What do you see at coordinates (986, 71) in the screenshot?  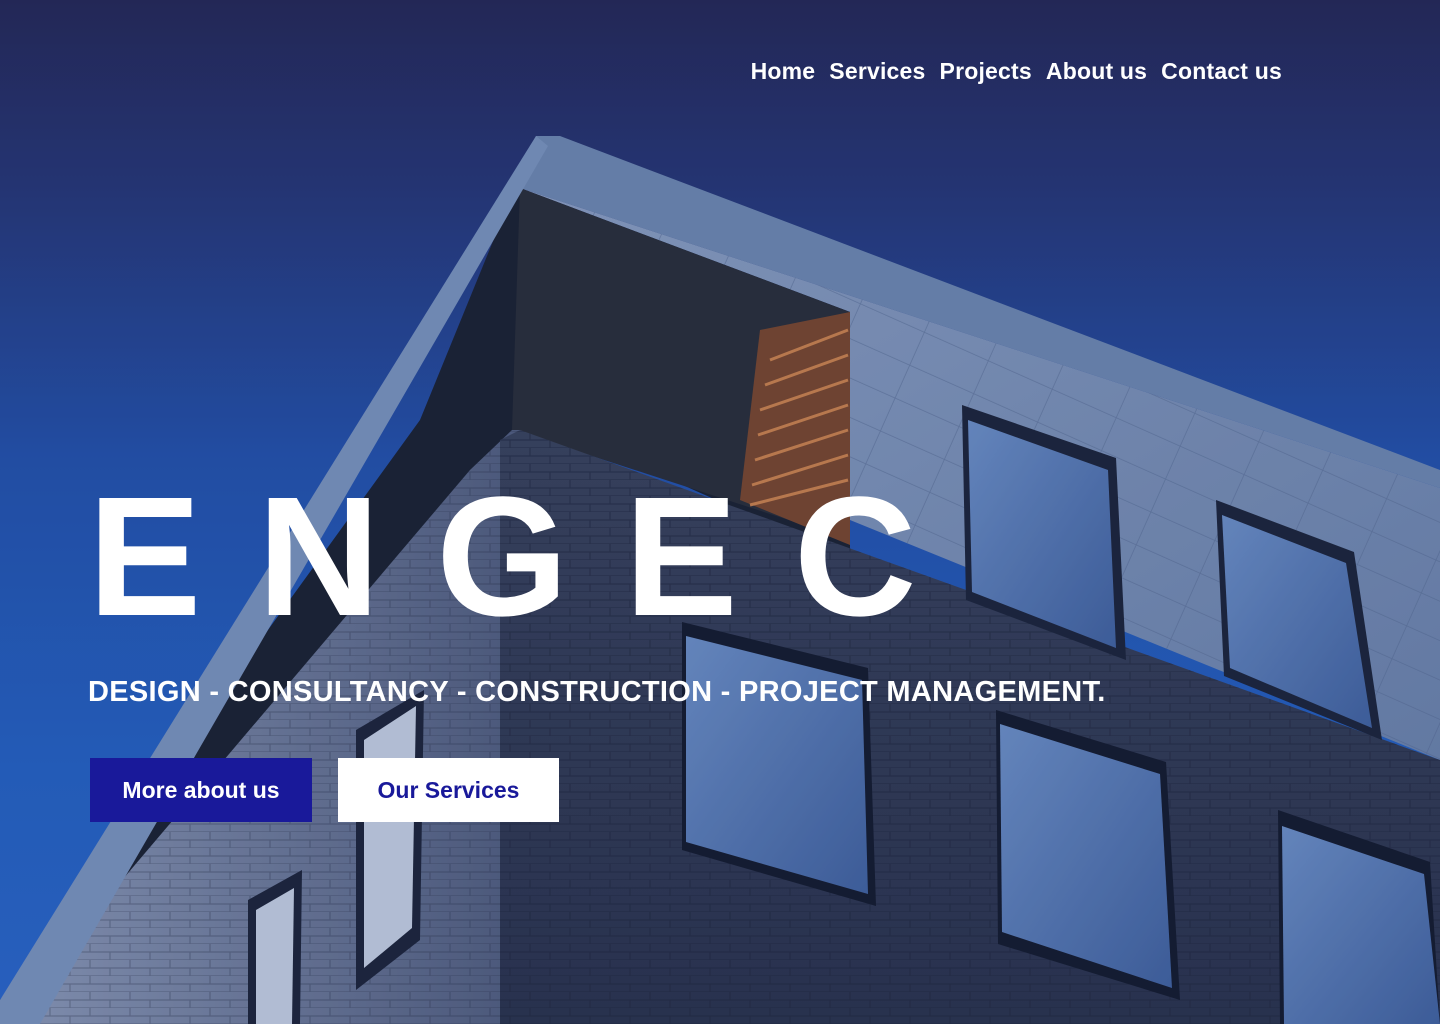 I see `nav-link-projects: Projects` at bounding box center [986, 71].